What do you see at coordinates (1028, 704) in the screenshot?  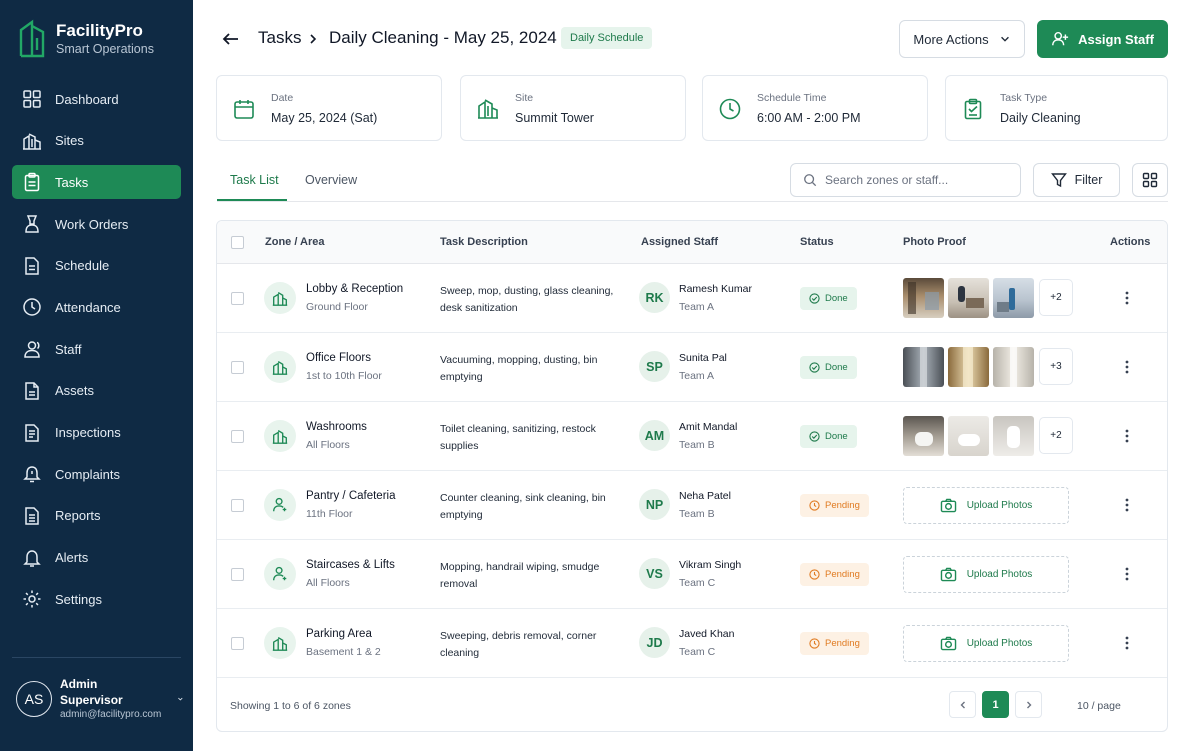 I see `next-page-button` at bounding box center [1028, 704].